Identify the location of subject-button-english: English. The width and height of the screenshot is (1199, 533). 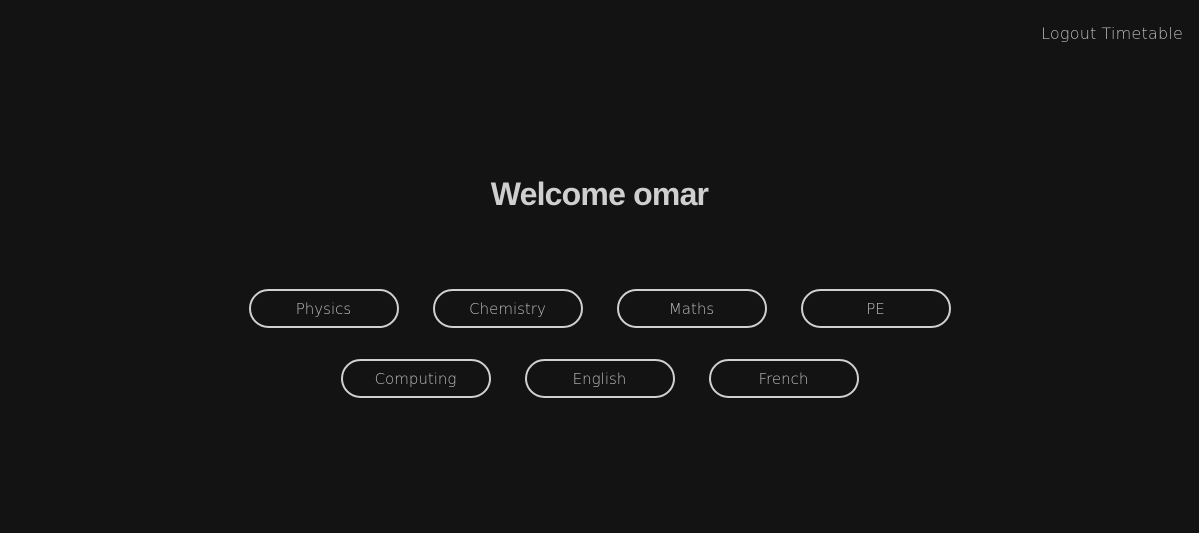
(599, 378).